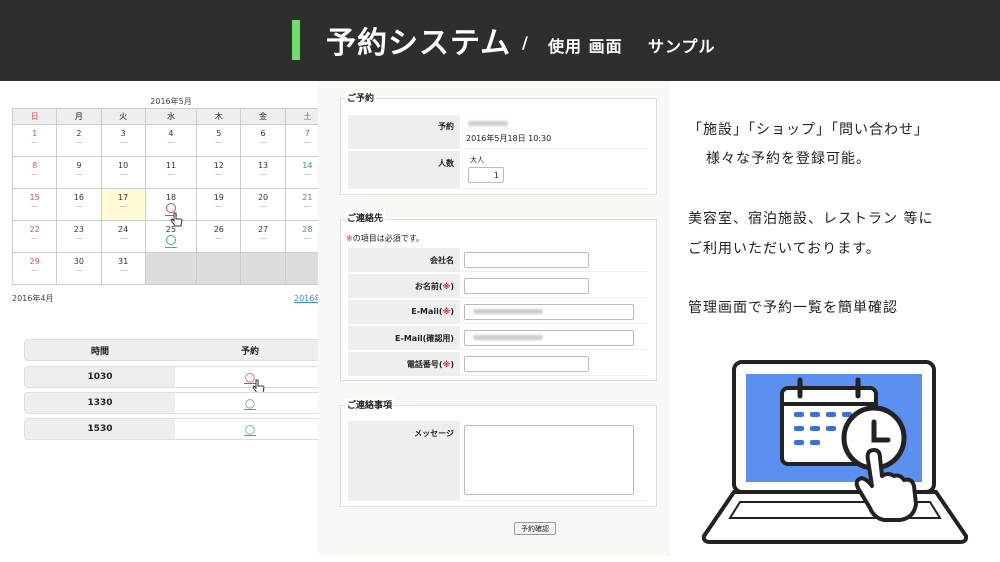 Image resolution: width=1000 pixels, height=562 pixels. What do you see at coordinates (100, 350) in the screenshot?
I see `timetable-col-time: 時間` at bounding box center [100, 350].